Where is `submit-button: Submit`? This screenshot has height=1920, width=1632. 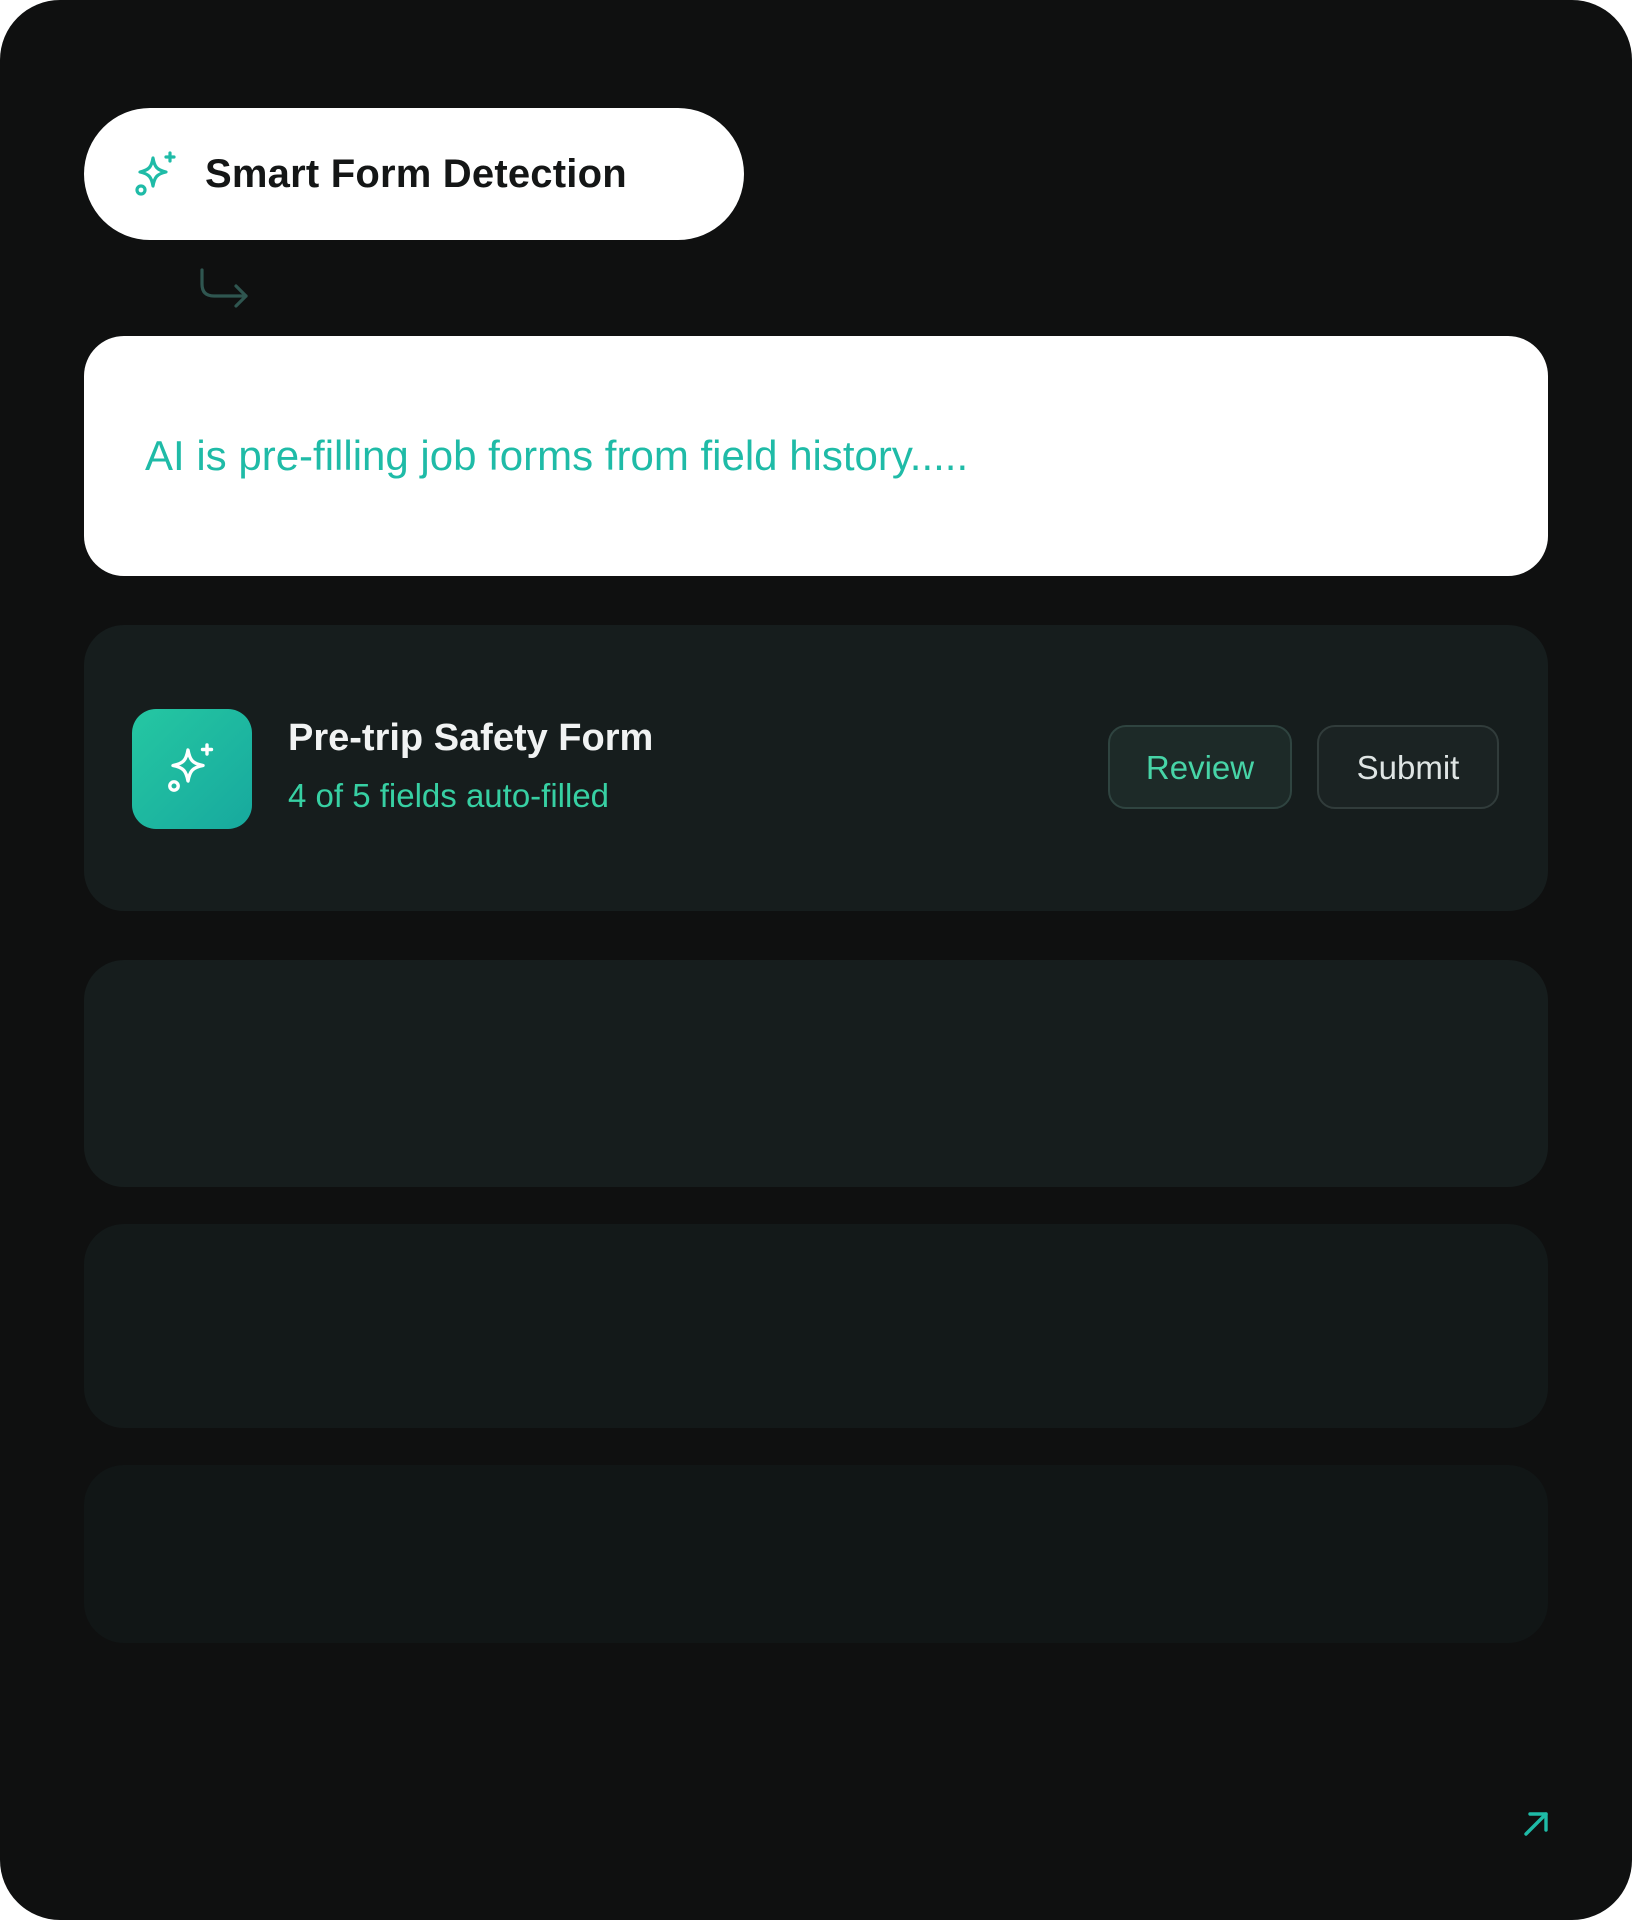 submit-button: Submit is located at coordinates (1408, 767).